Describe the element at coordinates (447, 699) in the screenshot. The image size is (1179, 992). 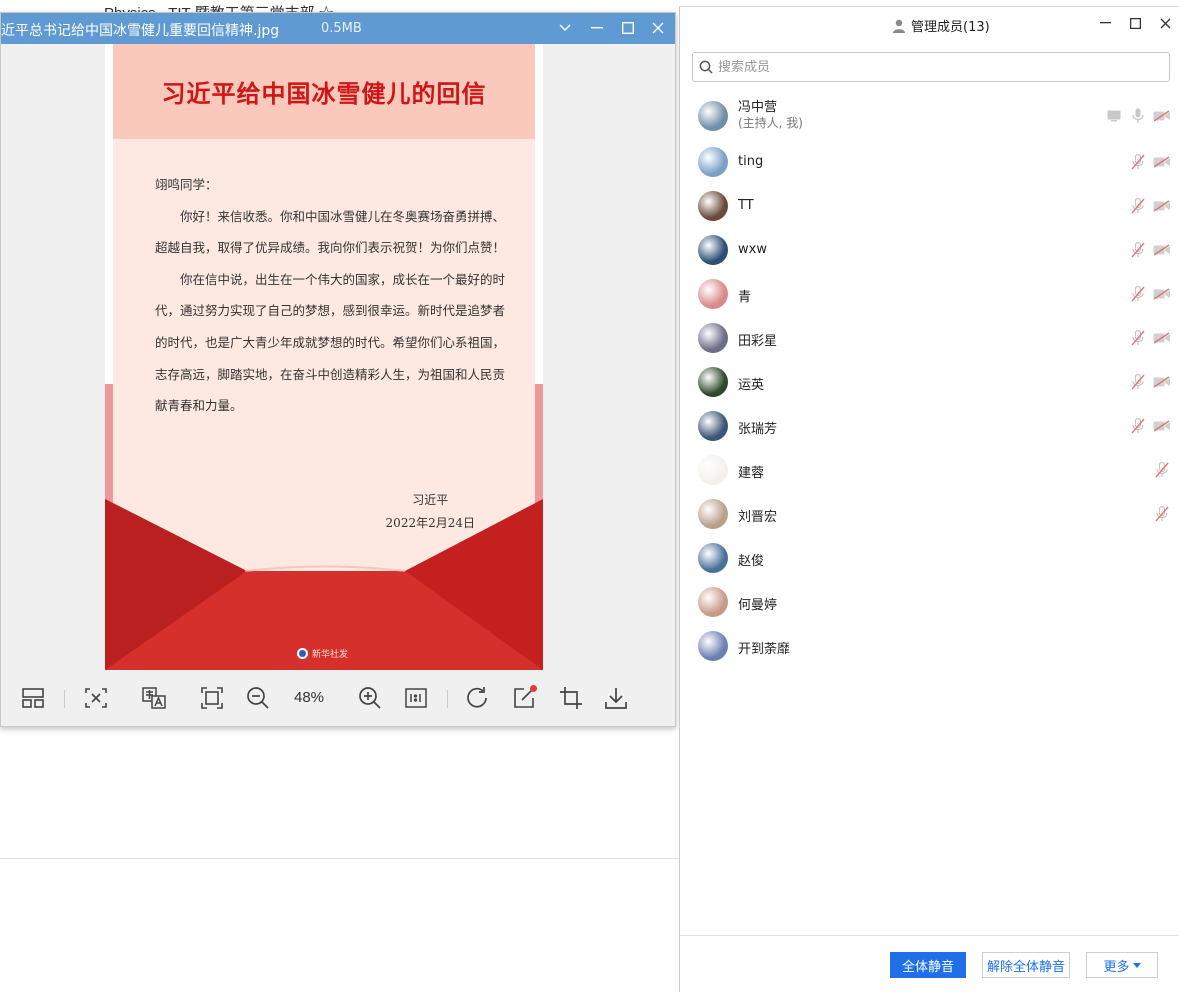
I see `toolbar-separator` at that location.